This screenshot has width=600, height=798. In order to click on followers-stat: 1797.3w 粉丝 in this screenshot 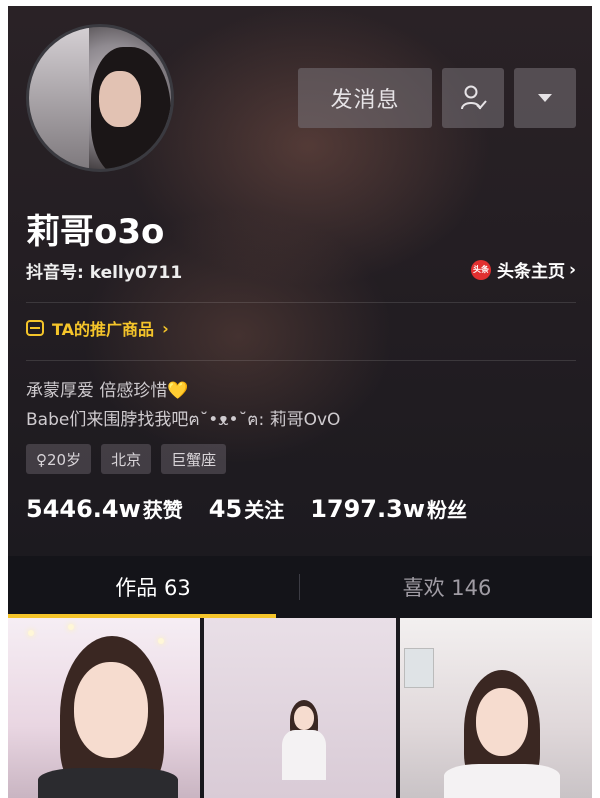, I will do `click(388, 508)`.